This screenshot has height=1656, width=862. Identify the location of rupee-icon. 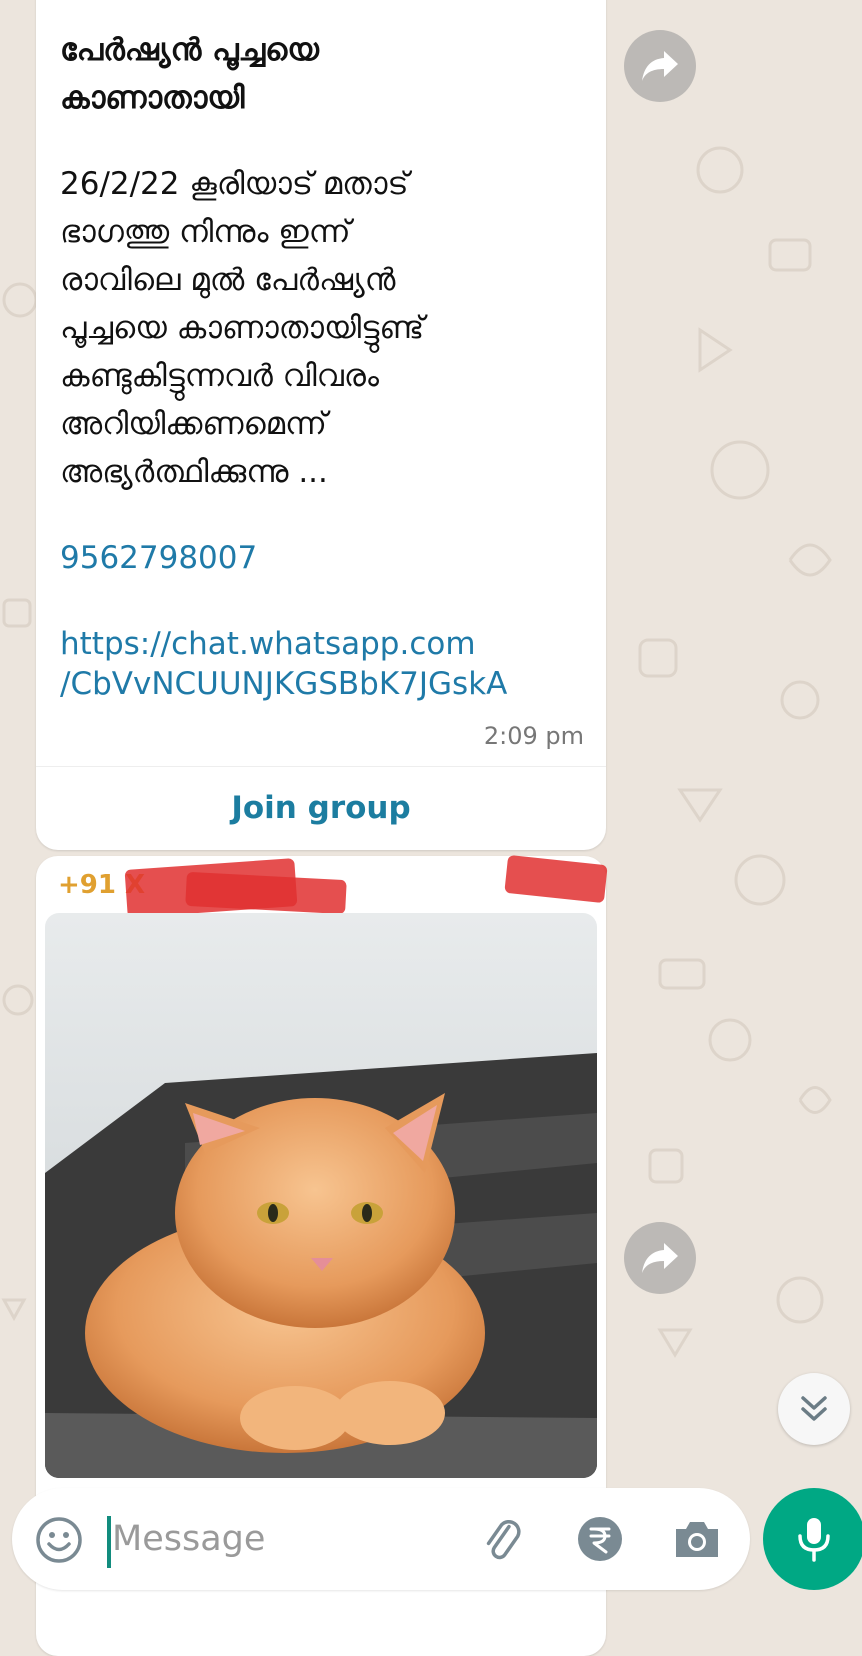
(600, 1539).